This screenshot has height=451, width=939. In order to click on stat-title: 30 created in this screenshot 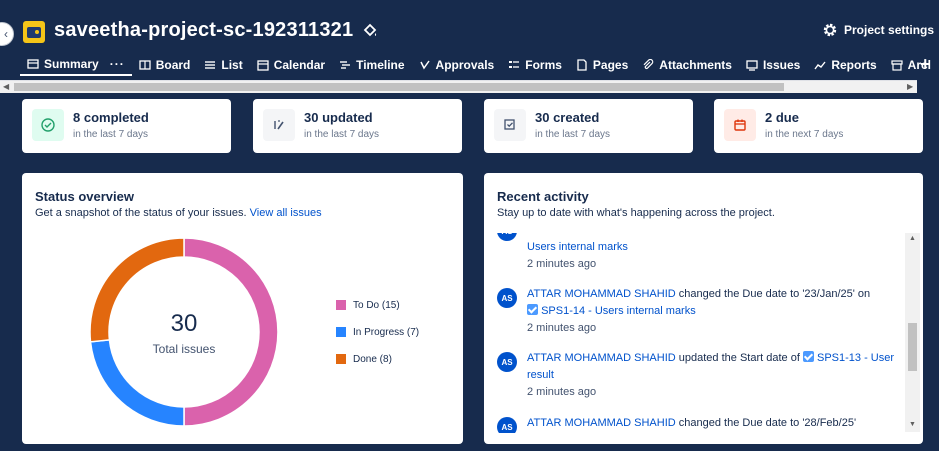, I will do `click(567, 117)`.